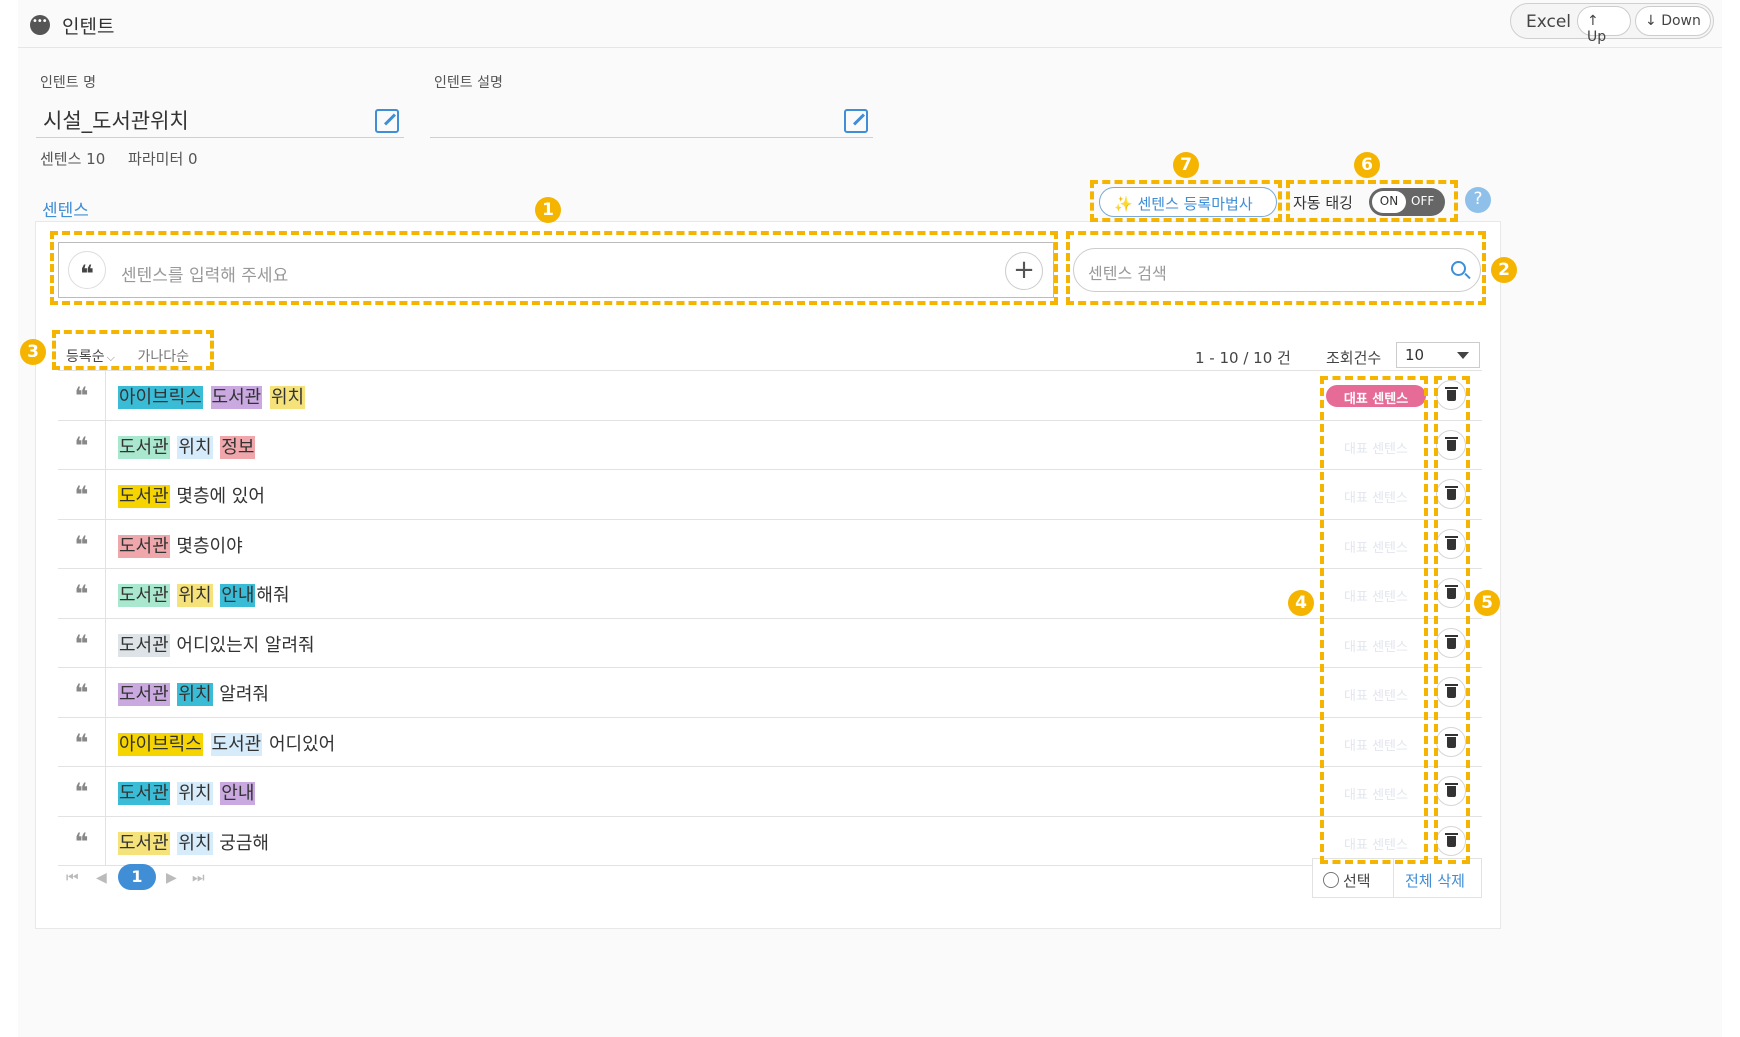  Describe the element at coordinates (72, 878) in the screenshot. I see `first-page-icon: ⏮` at that location.